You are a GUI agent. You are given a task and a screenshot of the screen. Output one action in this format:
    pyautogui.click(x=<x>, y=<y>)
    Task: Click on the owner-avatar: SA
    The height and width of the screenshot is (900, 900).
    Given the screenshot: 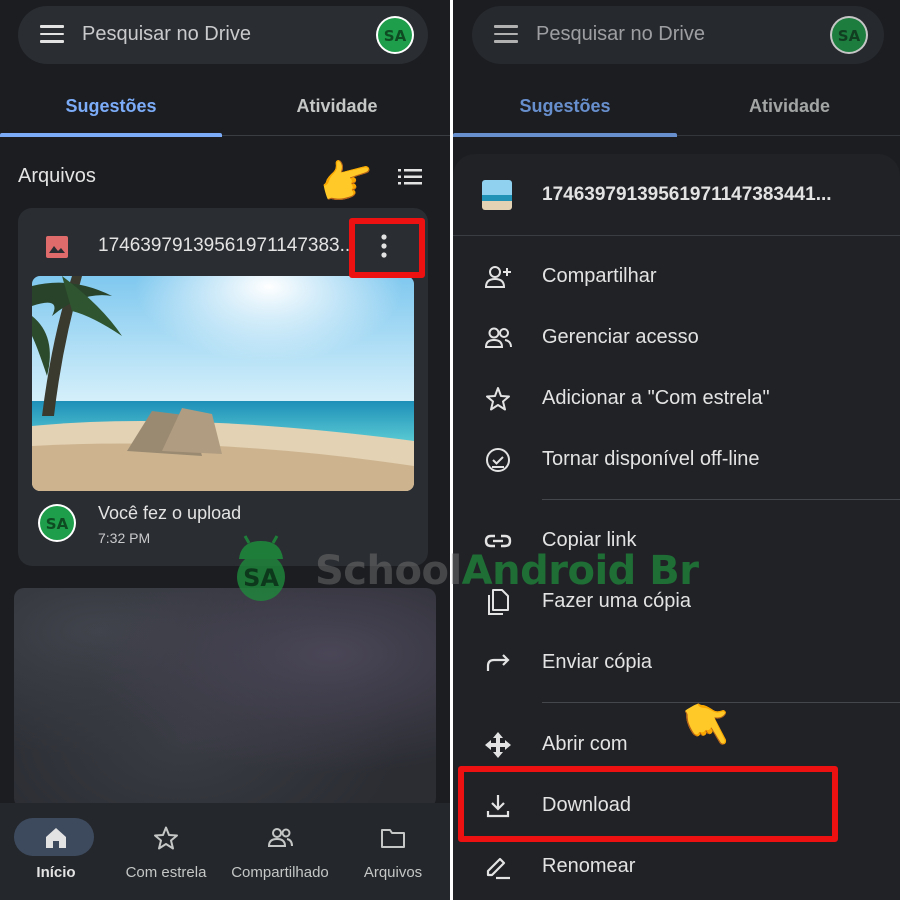 What is the action you would take?
    pyautogui.click(x=57, y=523)
    